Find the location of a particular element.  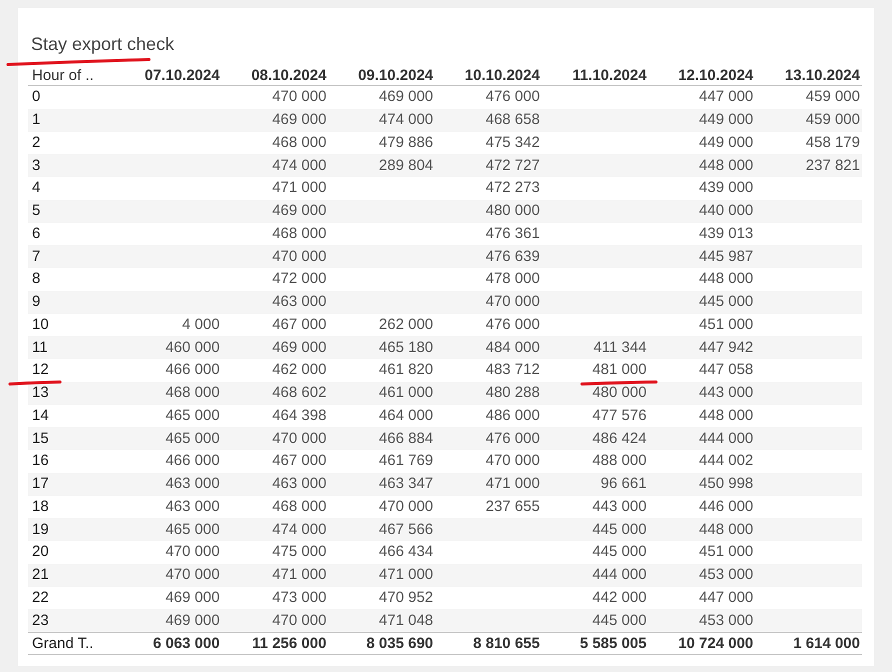

table-cell-text: 446 000 is located at coordinates (726, 506).